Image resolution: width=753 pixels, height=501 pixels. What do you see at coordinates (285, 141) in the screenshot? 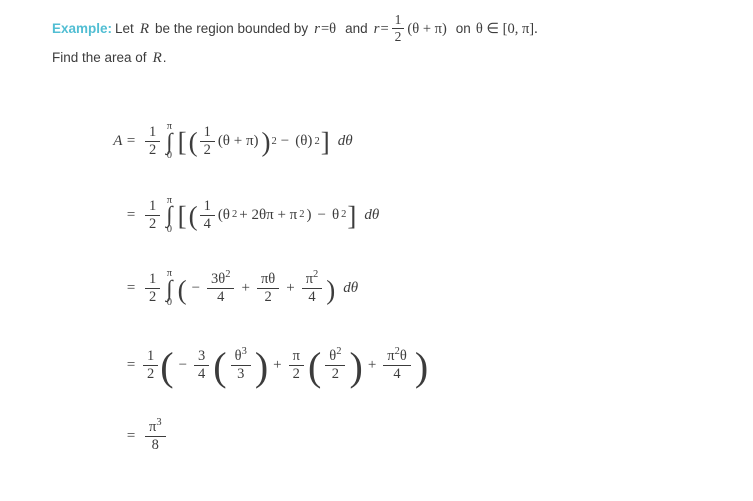
I see `minus-sign-1: −` at bounding box center [285, 141].